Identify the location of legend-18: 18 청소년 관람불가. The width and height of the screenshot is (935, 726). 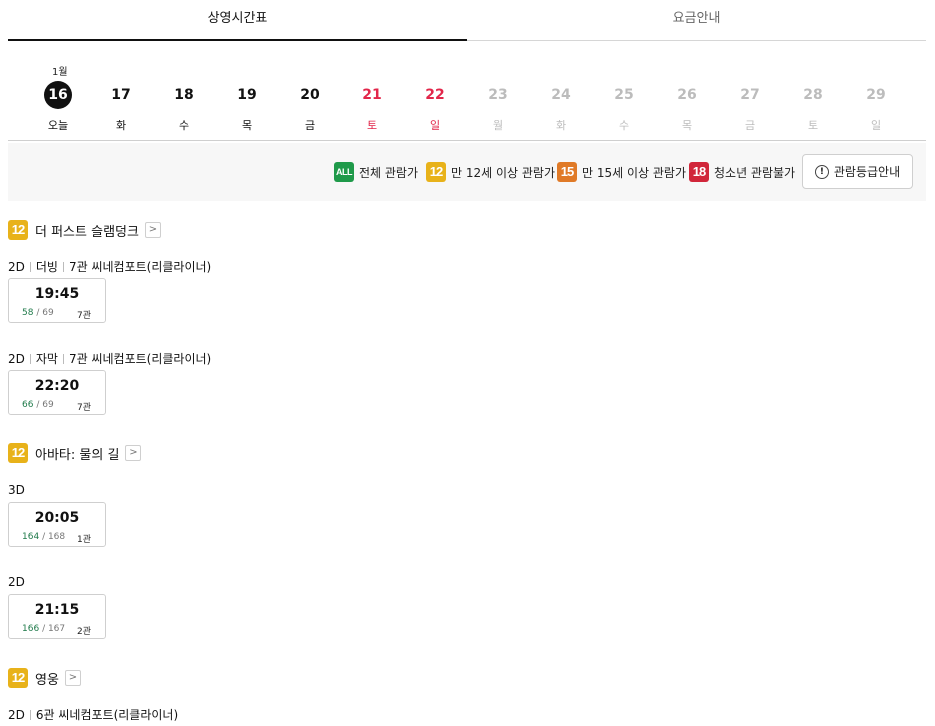
(742, 172).